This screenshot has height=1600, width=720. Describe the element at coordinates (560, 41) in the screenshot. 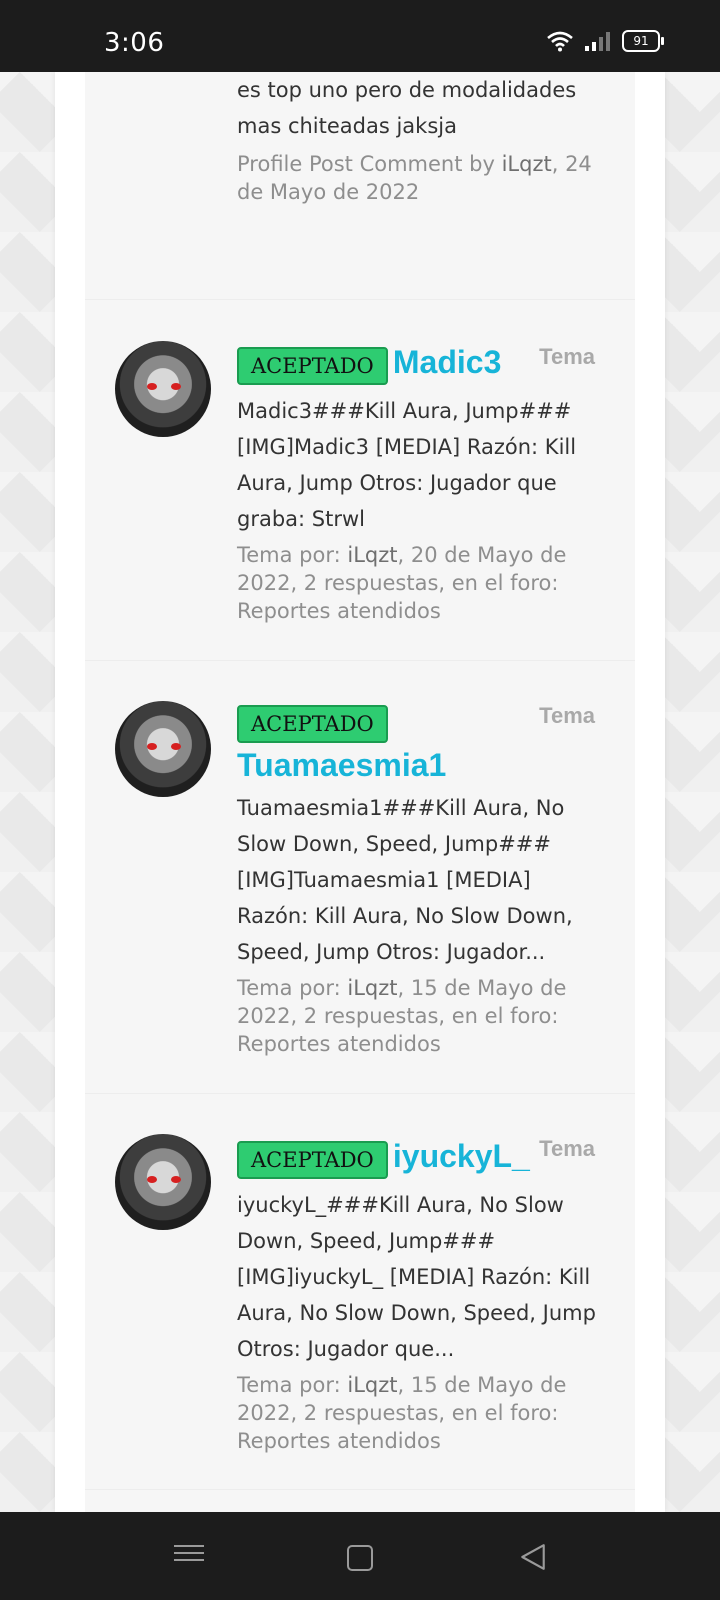

I see `wifi-icon` at that location.